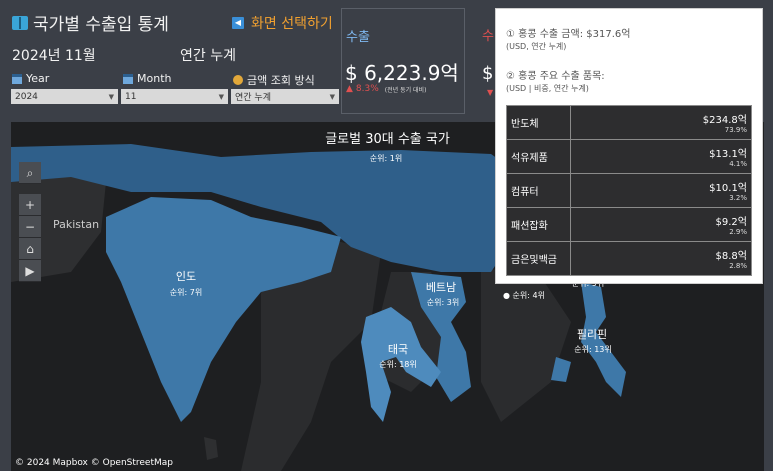  I want to click on home-icon: ⌂, so click(30, 249).